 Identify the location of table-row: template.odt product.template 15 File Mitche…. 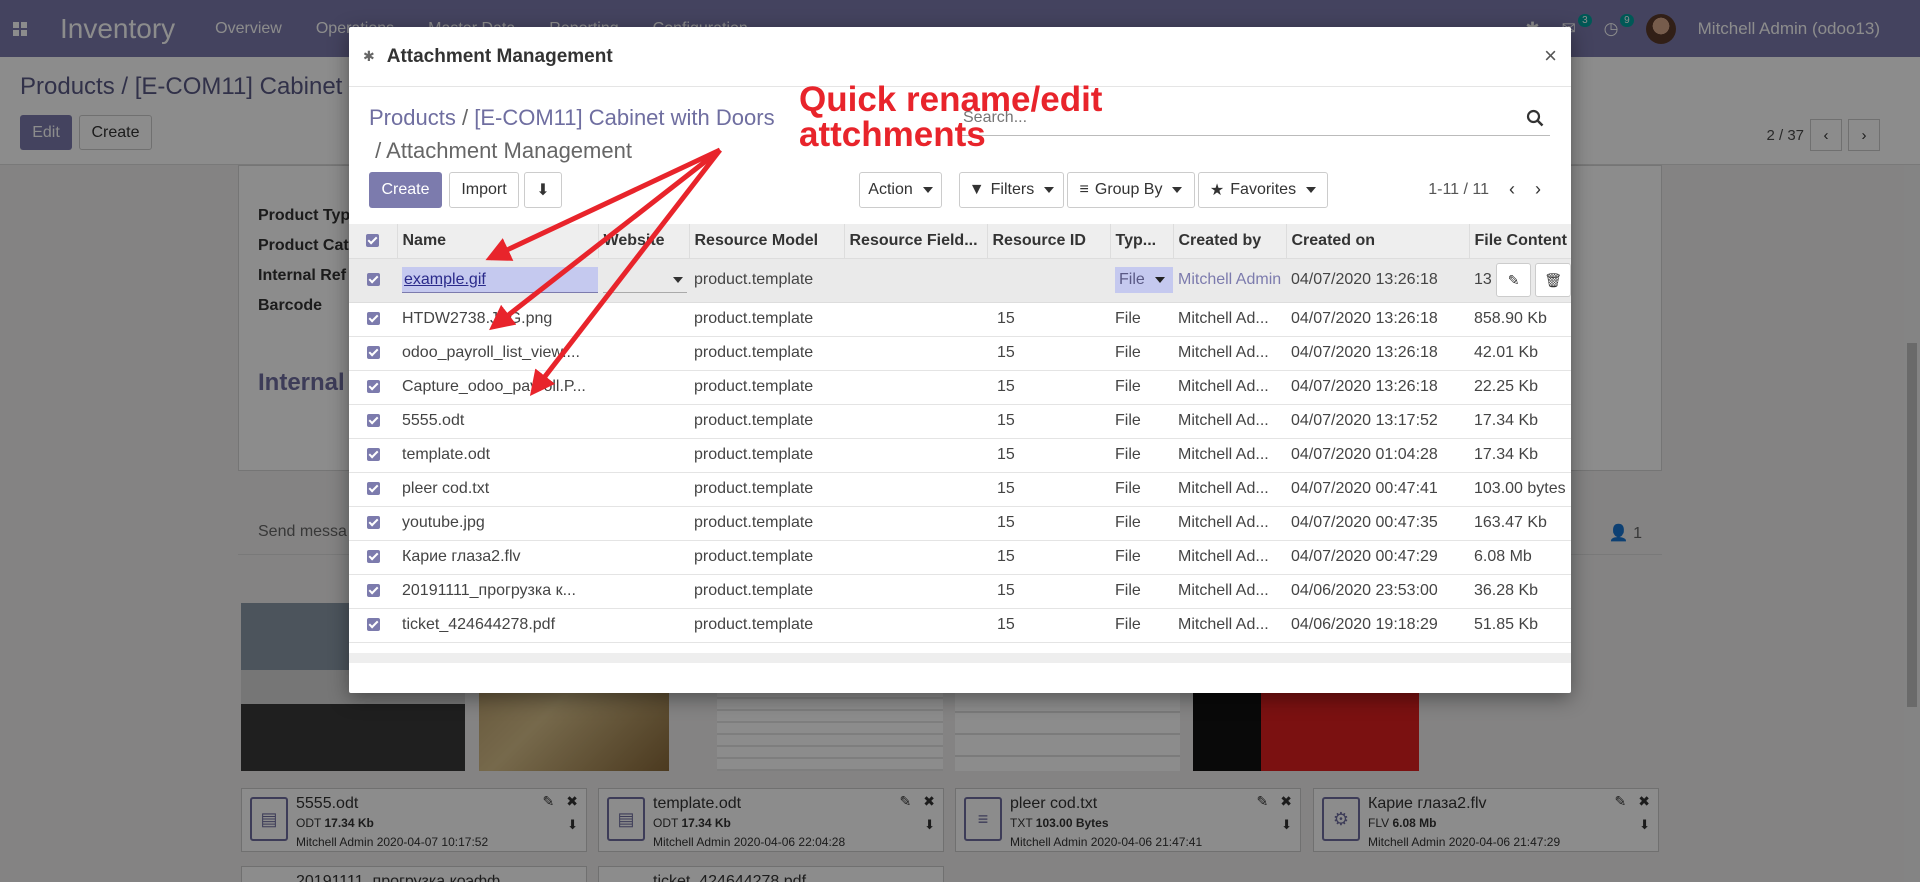
(960, 455).